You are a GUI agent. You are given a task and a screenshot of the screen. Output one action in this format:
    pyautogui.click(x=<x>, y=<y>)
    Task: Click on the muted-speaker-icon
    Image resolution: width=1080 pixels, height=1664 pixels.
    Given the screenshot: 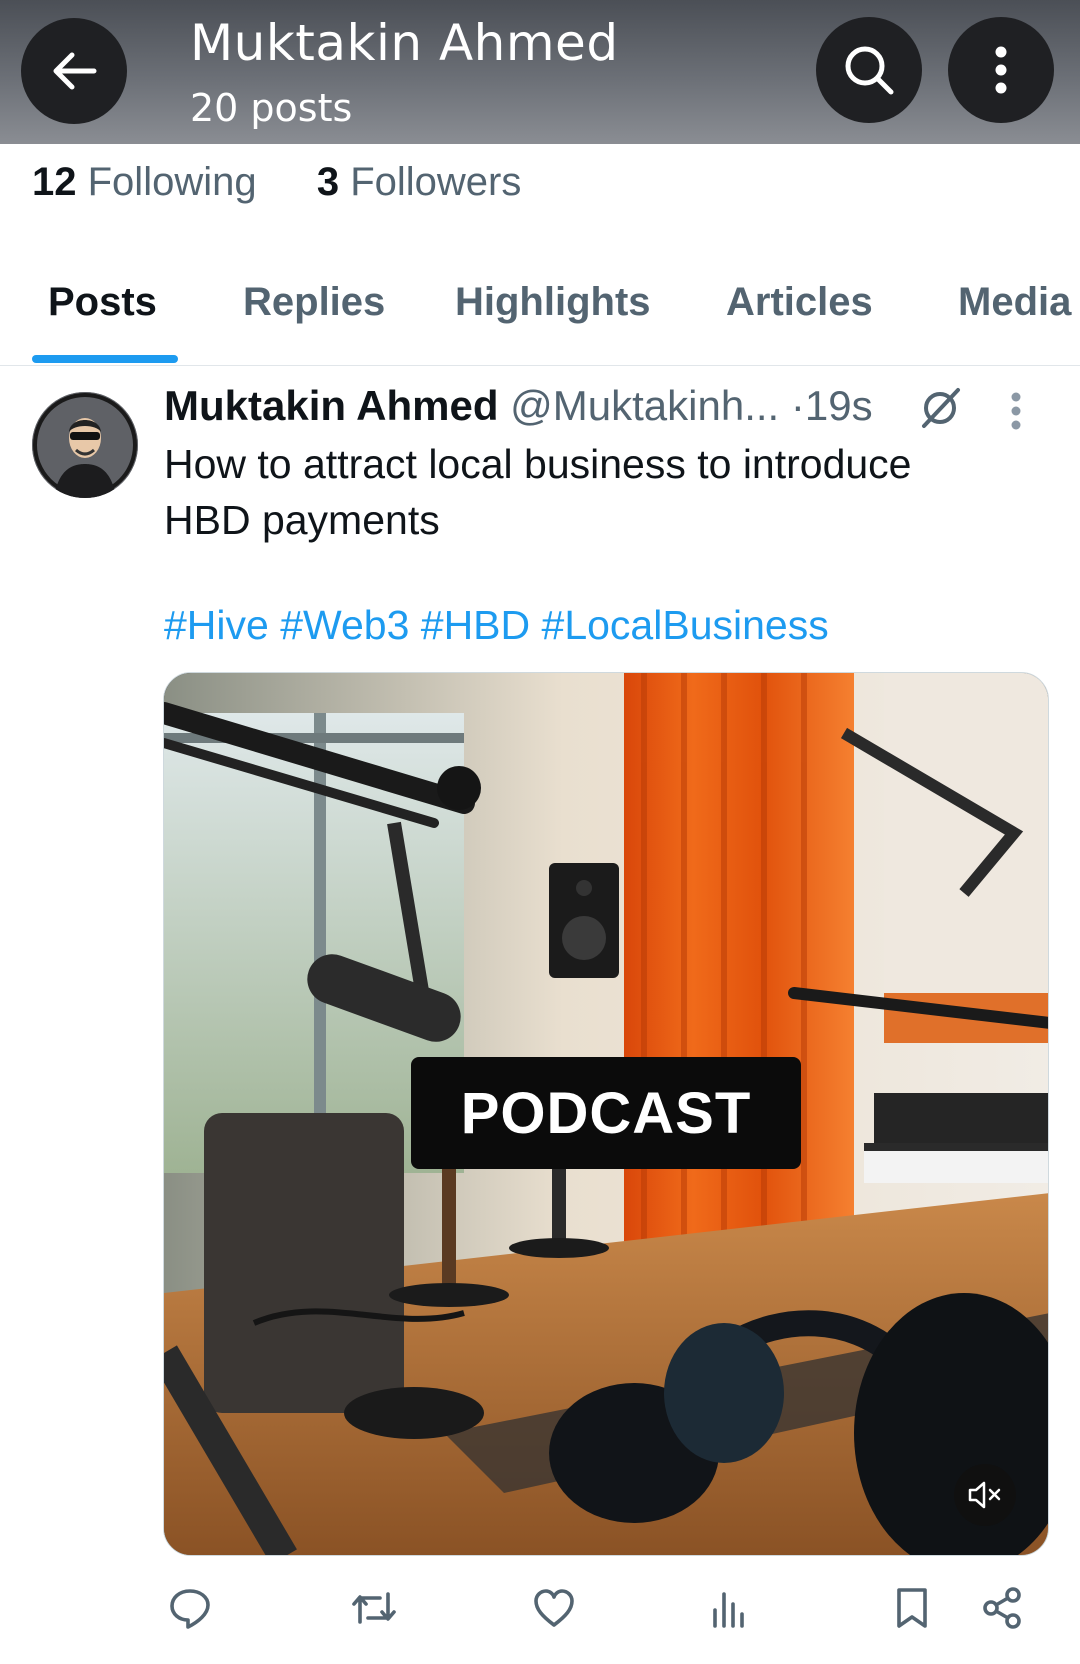 What is the action you would take?
    pyautogui.click(x=984, y=1495)
    